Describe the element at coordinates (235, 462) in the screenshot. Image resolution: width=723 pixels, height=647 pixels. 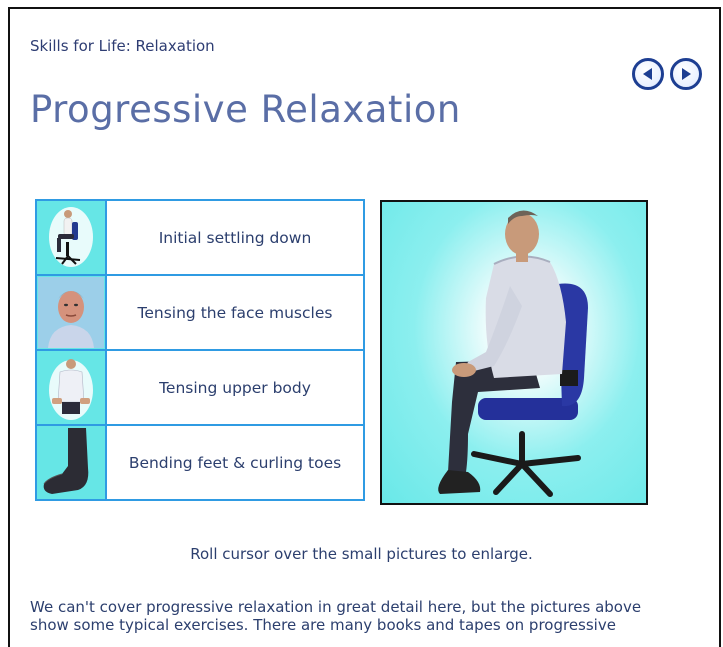
I see `exercise-label: Bending feet & curling toes` at that location.